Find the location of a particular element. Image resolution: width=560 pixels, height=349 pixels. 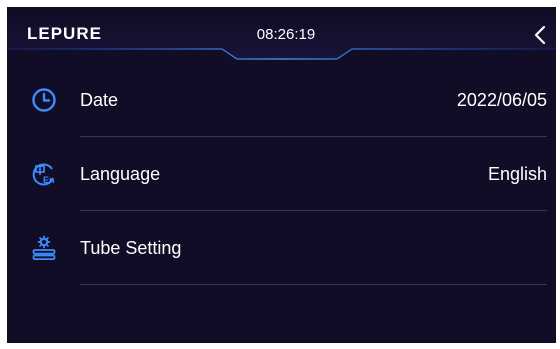

chevron-left-icon is located at coordinates (540, 35).